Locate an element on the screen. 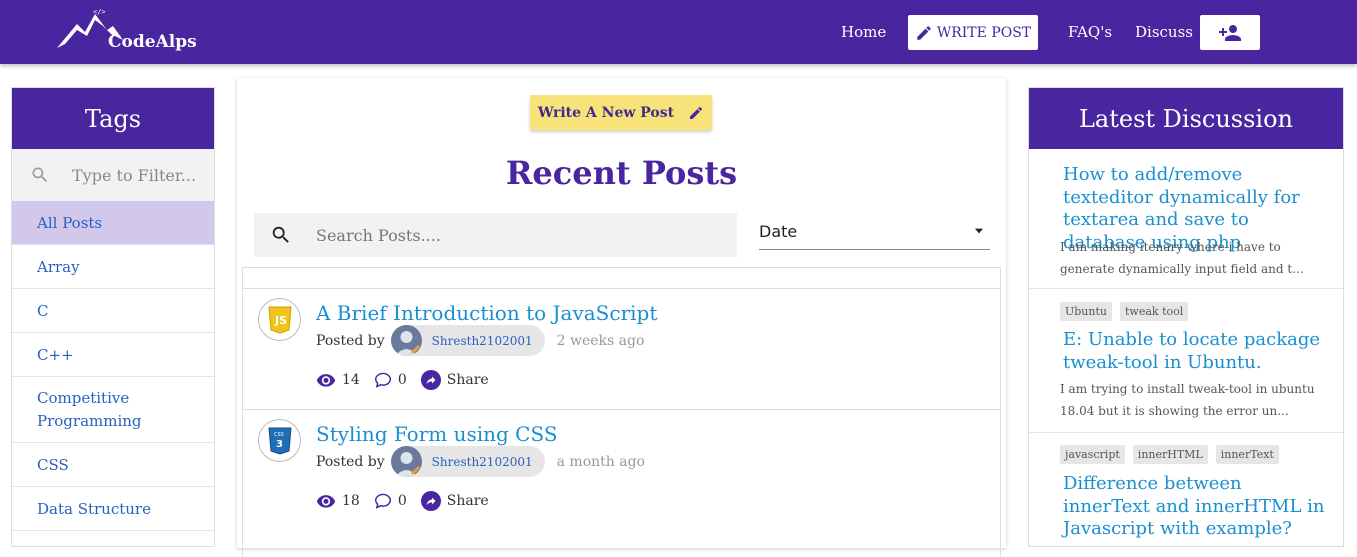 This screenshot has height=557, width=1357. discussion-tags: javascript innerHTML innerText is located at coordinates (1169, 454).